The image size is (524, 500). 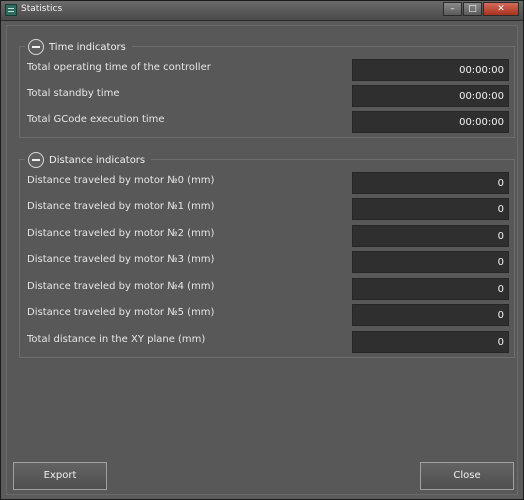 I want to click on stat-label: Distance traveled by motor №1 (mm), so click(x=121, y=206).